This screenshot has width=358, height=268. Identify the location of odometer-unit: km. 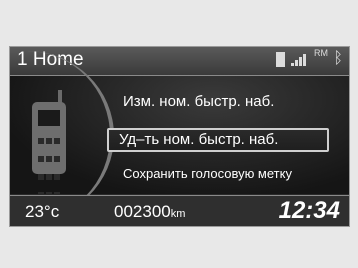
(178, 214).